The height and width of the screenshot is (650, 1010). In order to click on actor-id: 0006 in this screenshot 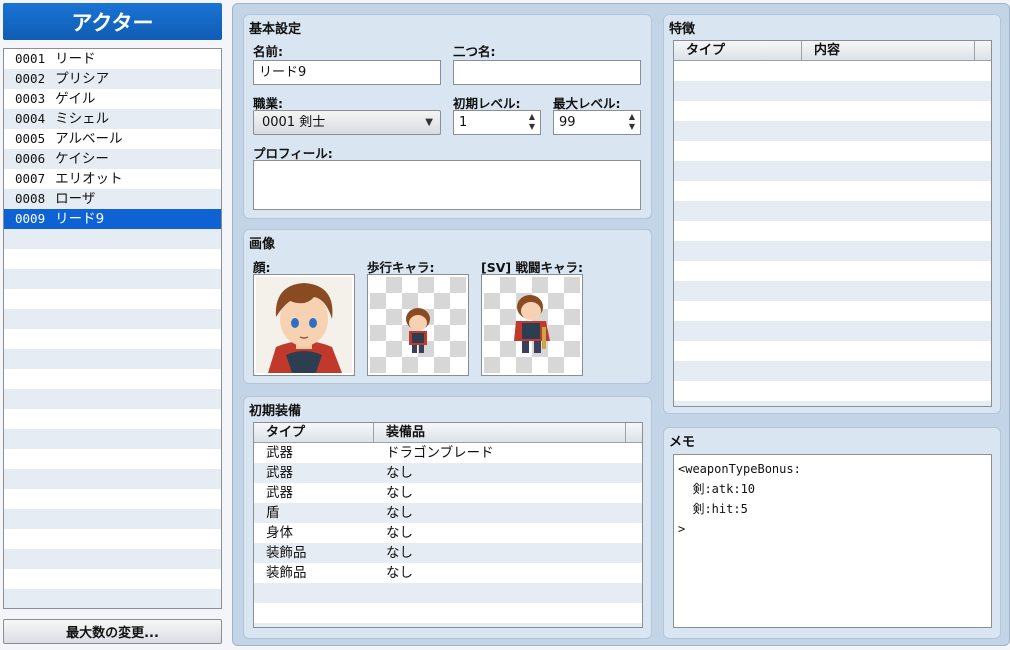, I will do `click(30, 158)`.